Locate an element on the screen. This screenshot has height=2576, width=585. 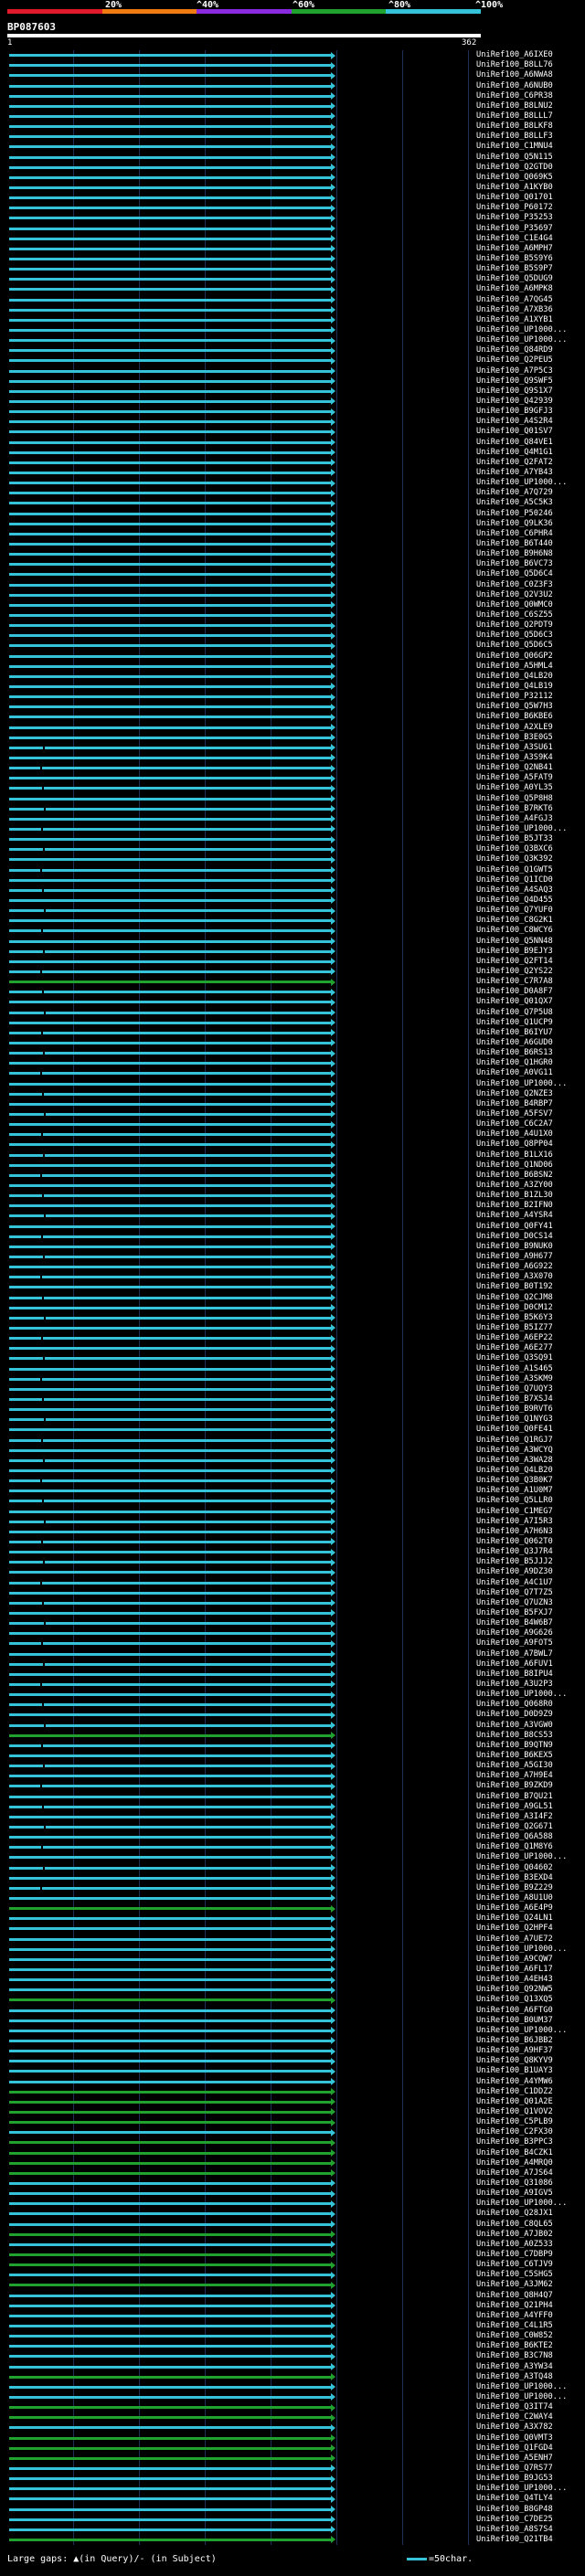
hit-label: UniRef100_B9GFJ3 is located at coordinates (514, 412).